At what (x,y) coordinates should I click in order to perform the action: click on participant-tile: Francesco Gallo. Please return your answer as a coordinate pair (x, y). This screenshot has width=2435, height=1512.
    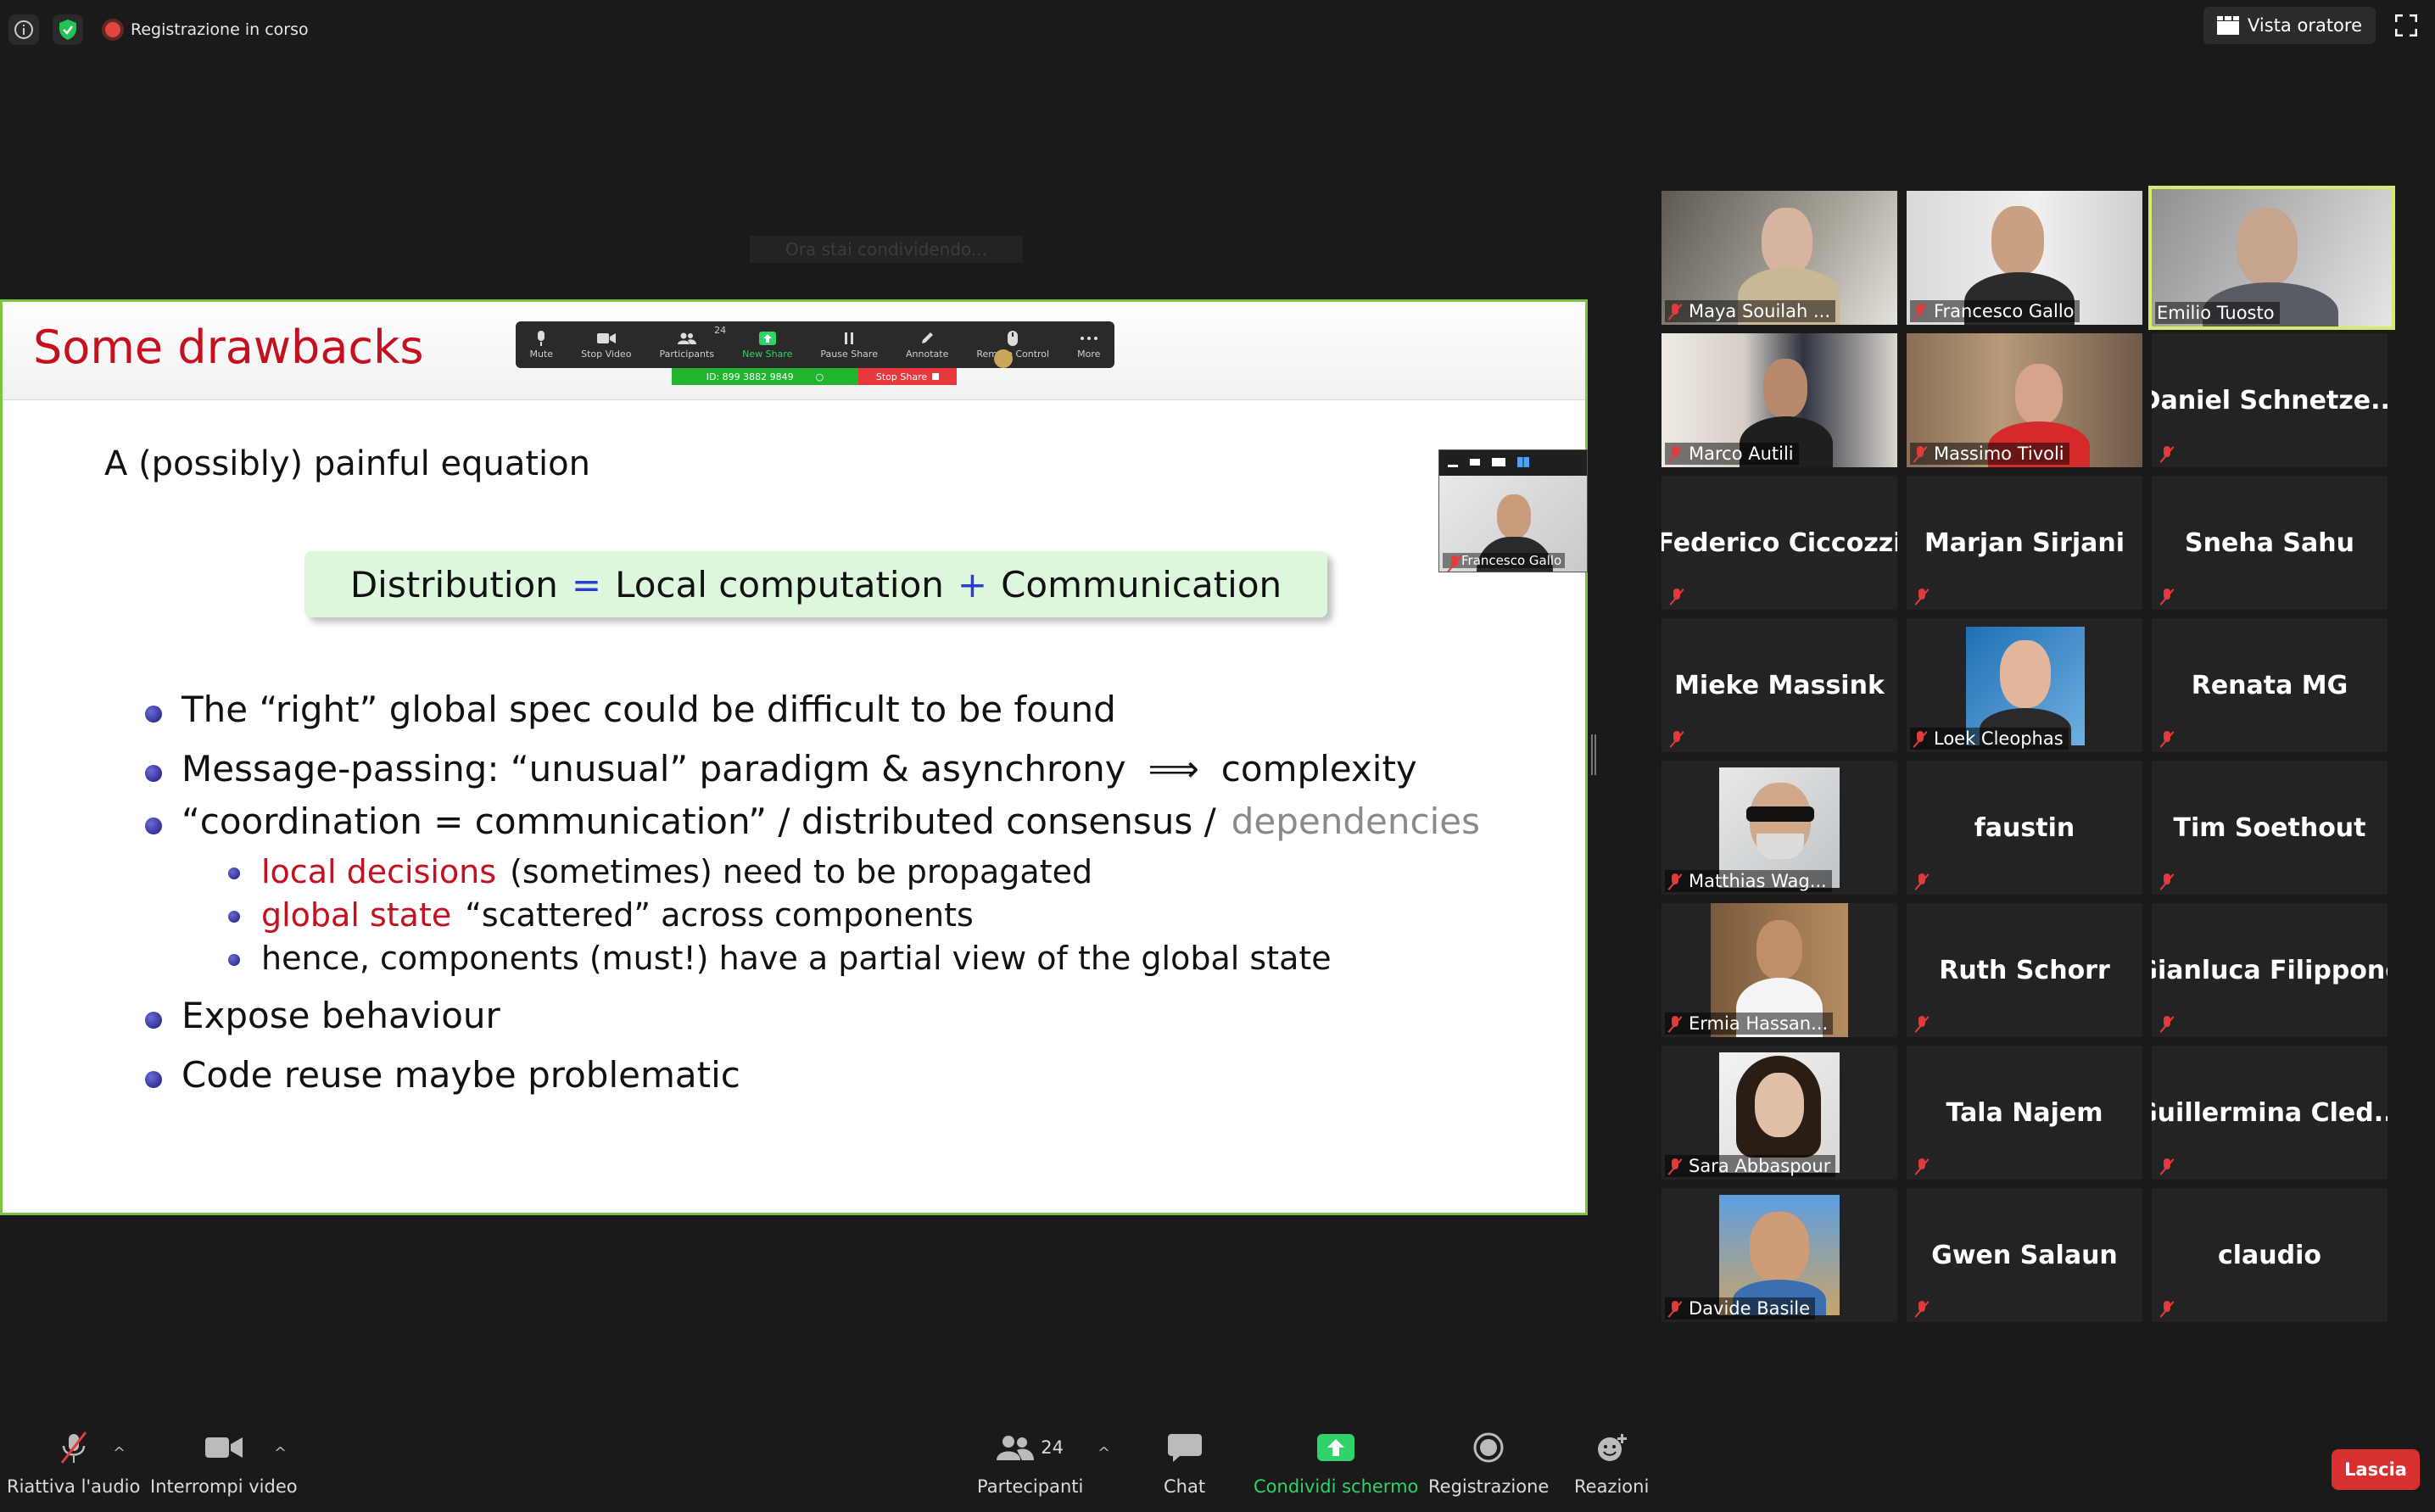
    Looking at the image, I should click on (2024, 258).